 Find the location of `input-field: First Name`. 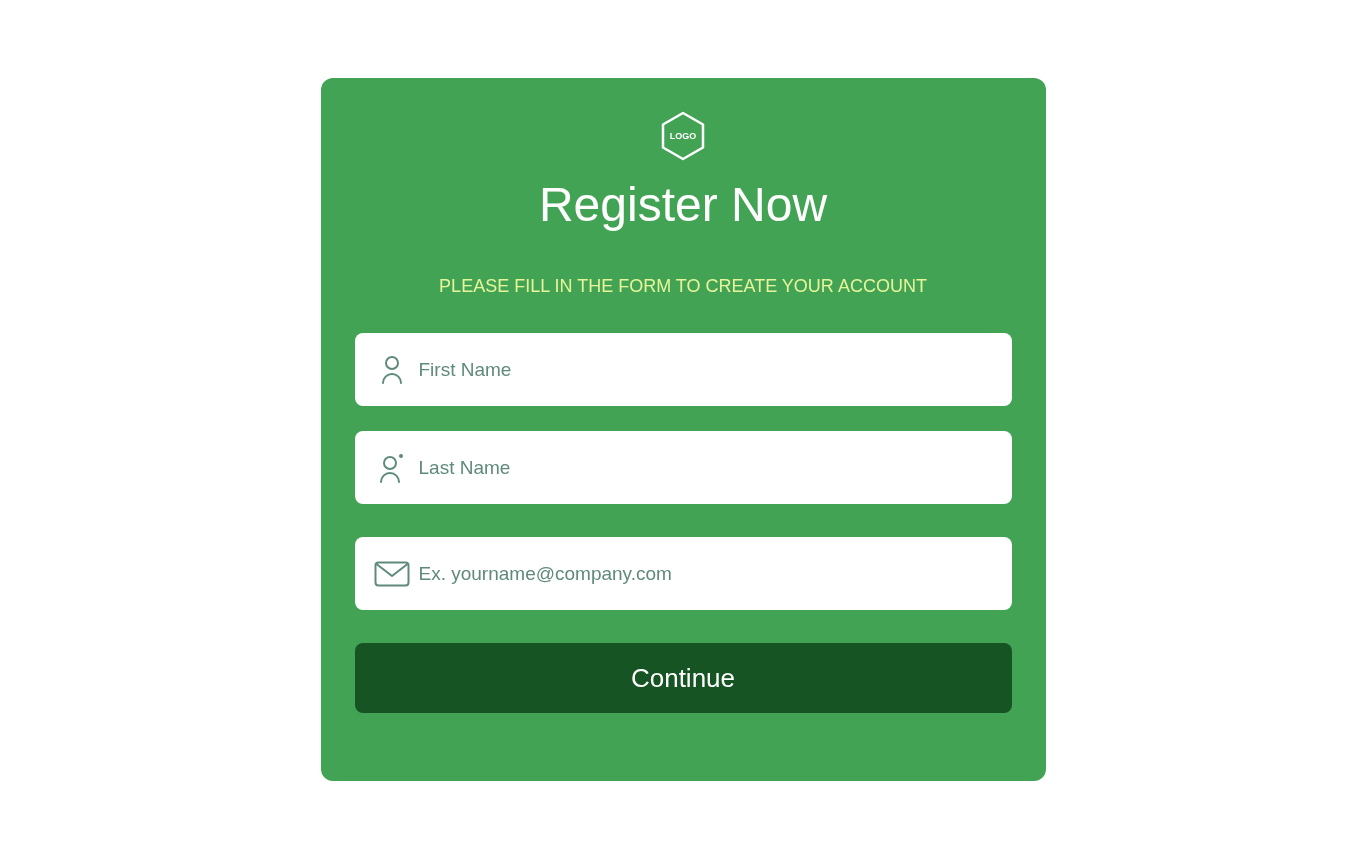

input-field: First Name is located at coordinates (683, 369).